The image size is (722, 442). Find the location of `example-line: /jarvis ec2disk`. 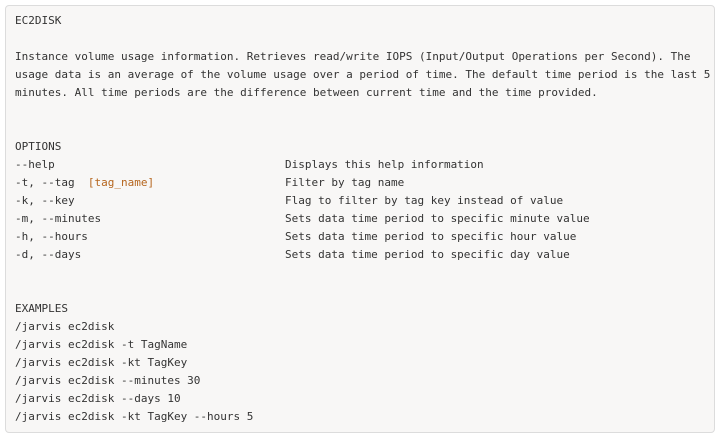

example-line: /jarvis ec2disk is located at coordinates (65, 326).